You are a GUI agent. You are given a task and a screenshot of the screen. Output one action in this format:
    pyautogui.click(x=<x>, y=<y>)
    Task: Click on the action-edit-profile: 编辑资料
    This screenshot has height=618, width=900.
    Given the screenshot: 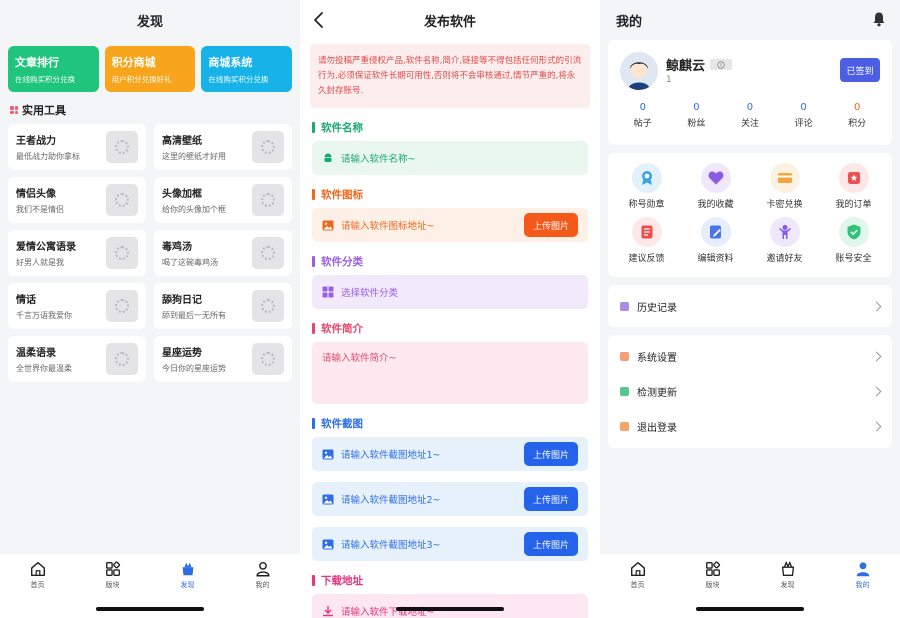 What is the action you would take?
    pyautogui.click(x=715, y=242)
    